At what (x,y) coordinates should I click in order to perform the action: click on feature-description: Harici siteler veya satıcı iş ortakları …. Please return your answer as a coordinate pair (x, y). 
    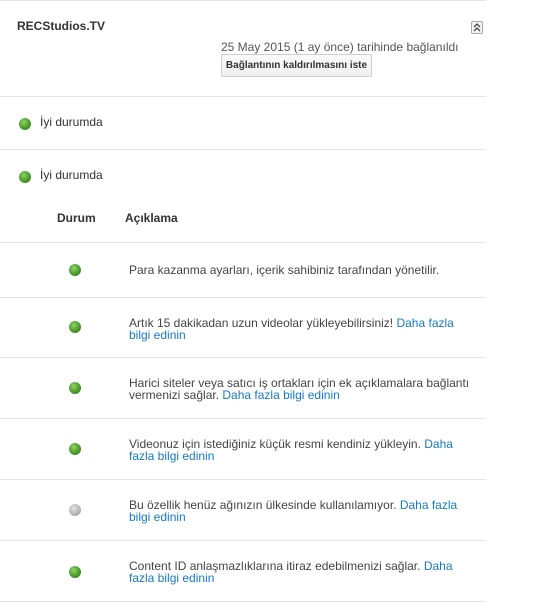
    Looking at the image, I should click on (299, 389).